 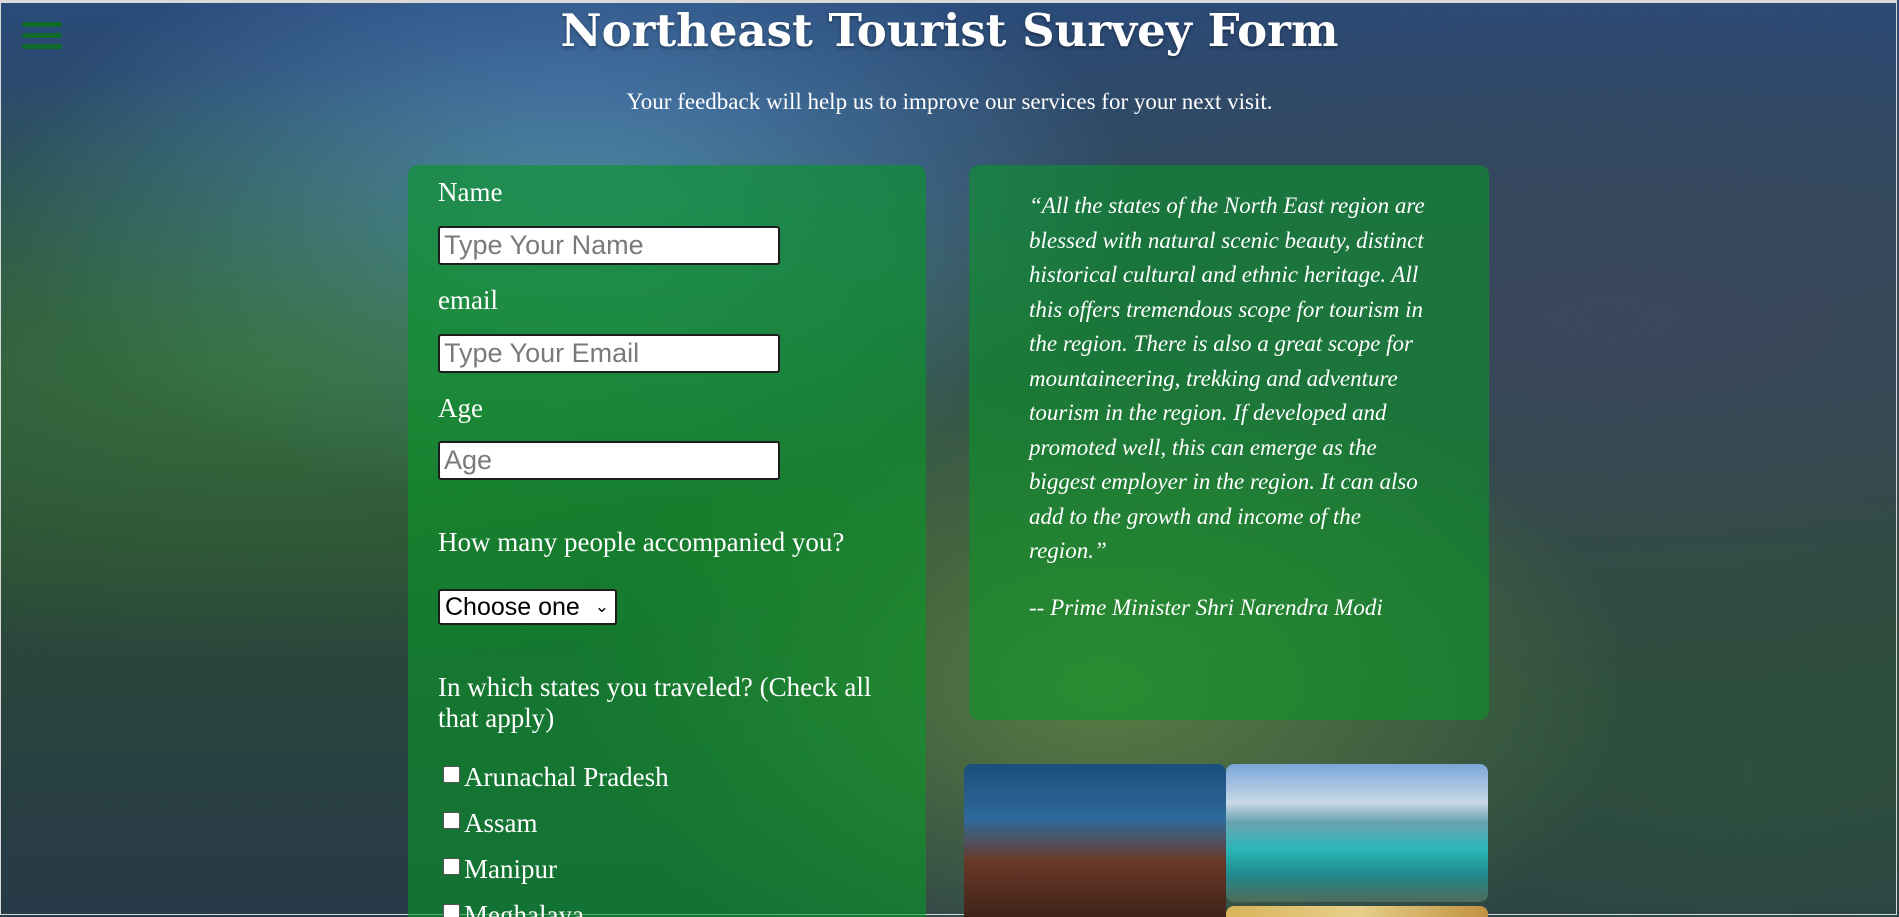 I want to click on name-label: Name, so click(x=470, y=192).